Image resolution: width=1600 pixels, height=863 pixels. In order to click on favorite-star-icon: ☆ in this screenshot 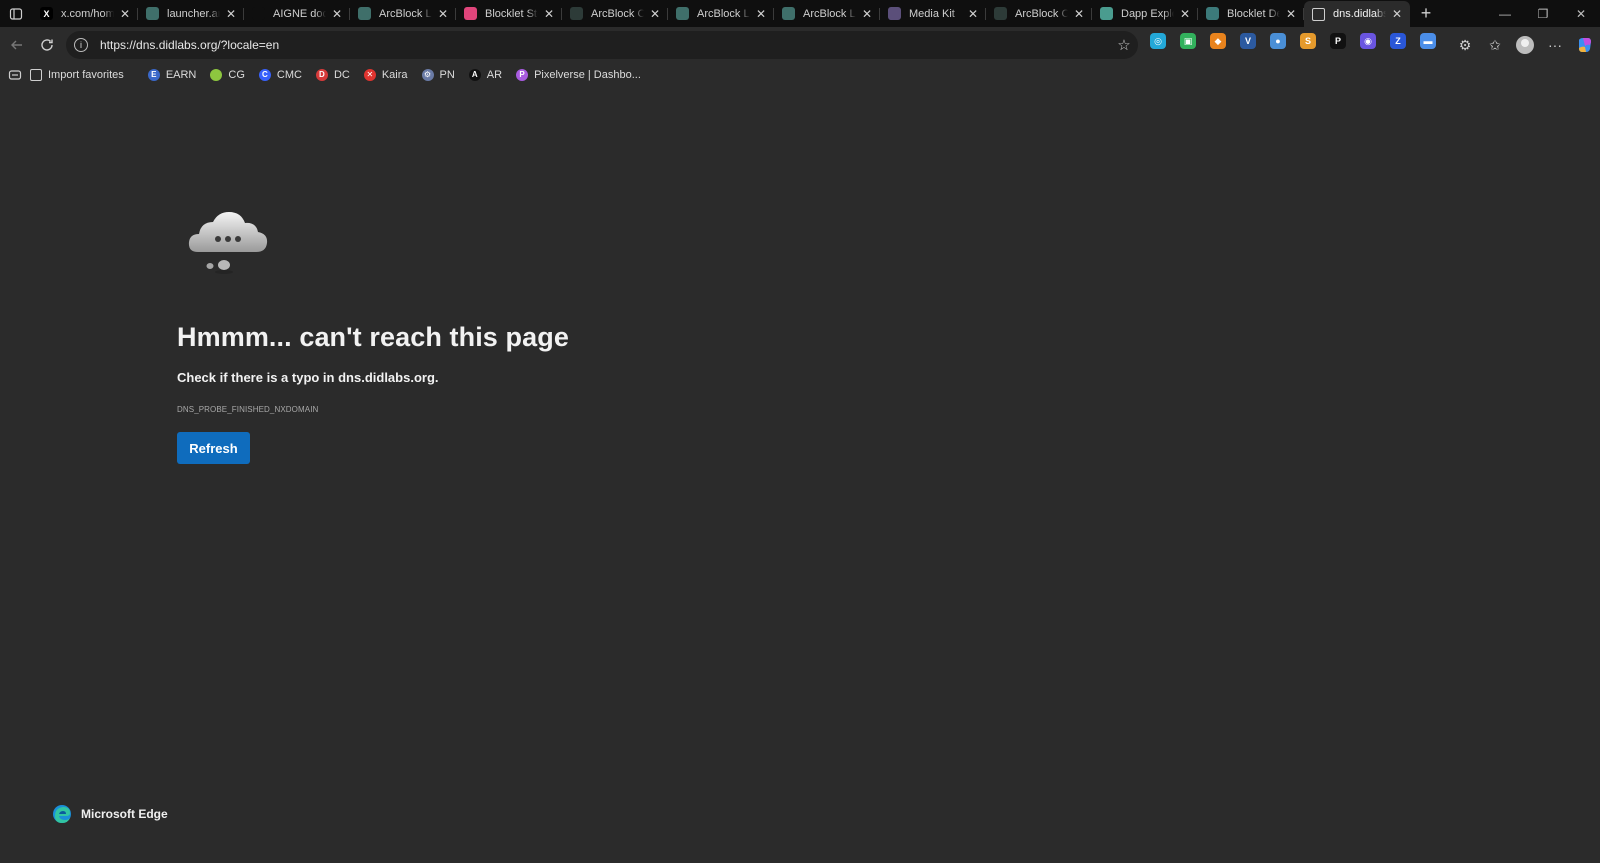, I will do `click(1124, 45)`.